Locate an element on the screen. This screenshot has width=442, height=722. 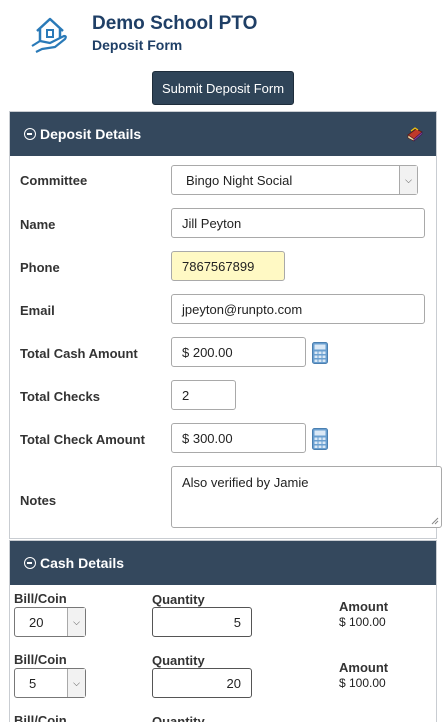
phone-input: 7867567899 is located at coordinates (228, 266).